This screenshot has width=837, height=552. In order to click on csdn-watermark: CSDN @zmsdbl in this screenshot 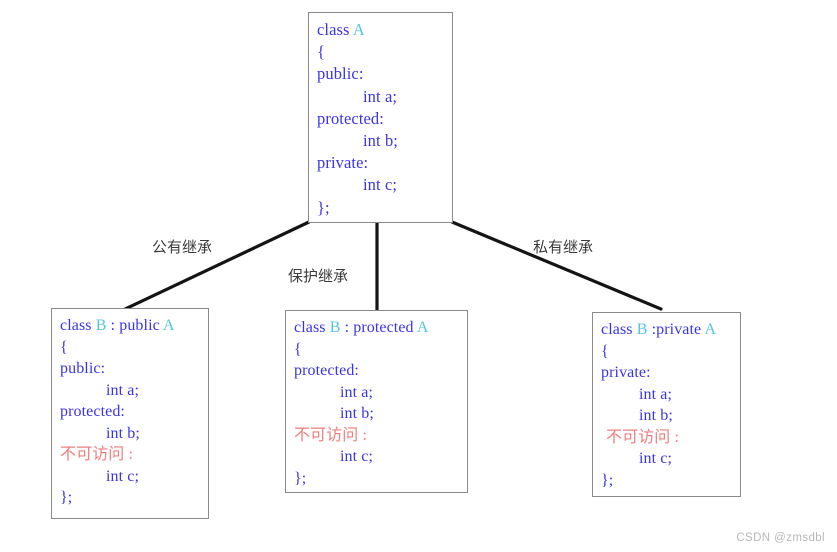, I will do `click(780, 538)`.